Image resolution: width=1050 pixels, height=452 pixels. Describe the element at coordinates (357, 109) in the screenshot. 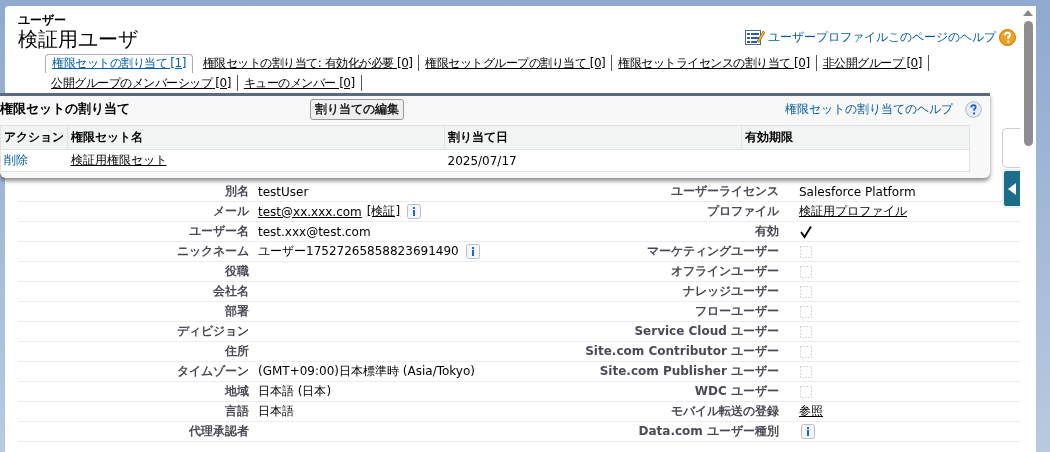

I see `edit-assignments-button: 割り当ての編集` at that location.